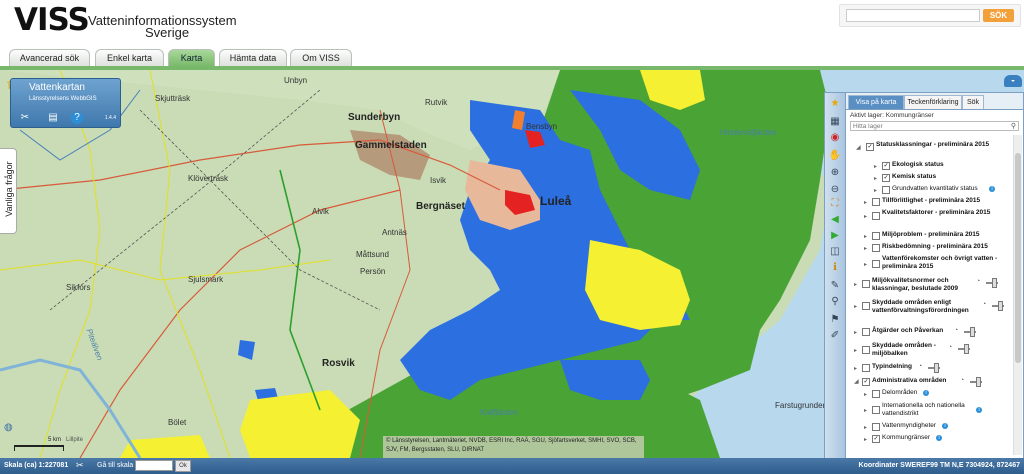  I want to click on tab-visa-pa-karta: Visa på karta, so click(876, 102).